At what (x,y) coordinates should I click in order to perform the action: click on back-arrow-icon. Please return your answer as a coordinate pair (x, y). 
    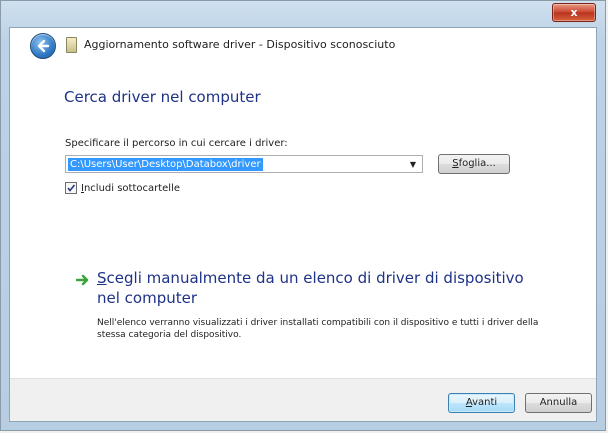
    Looking at the image, I should click on (43, 46).